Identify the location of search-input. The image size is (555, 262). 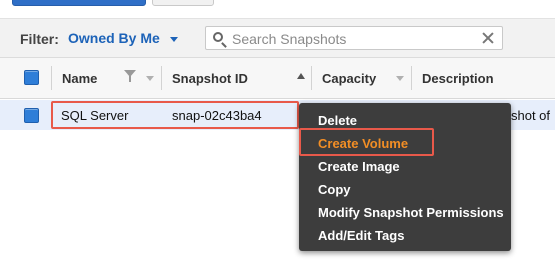
(352, 39).